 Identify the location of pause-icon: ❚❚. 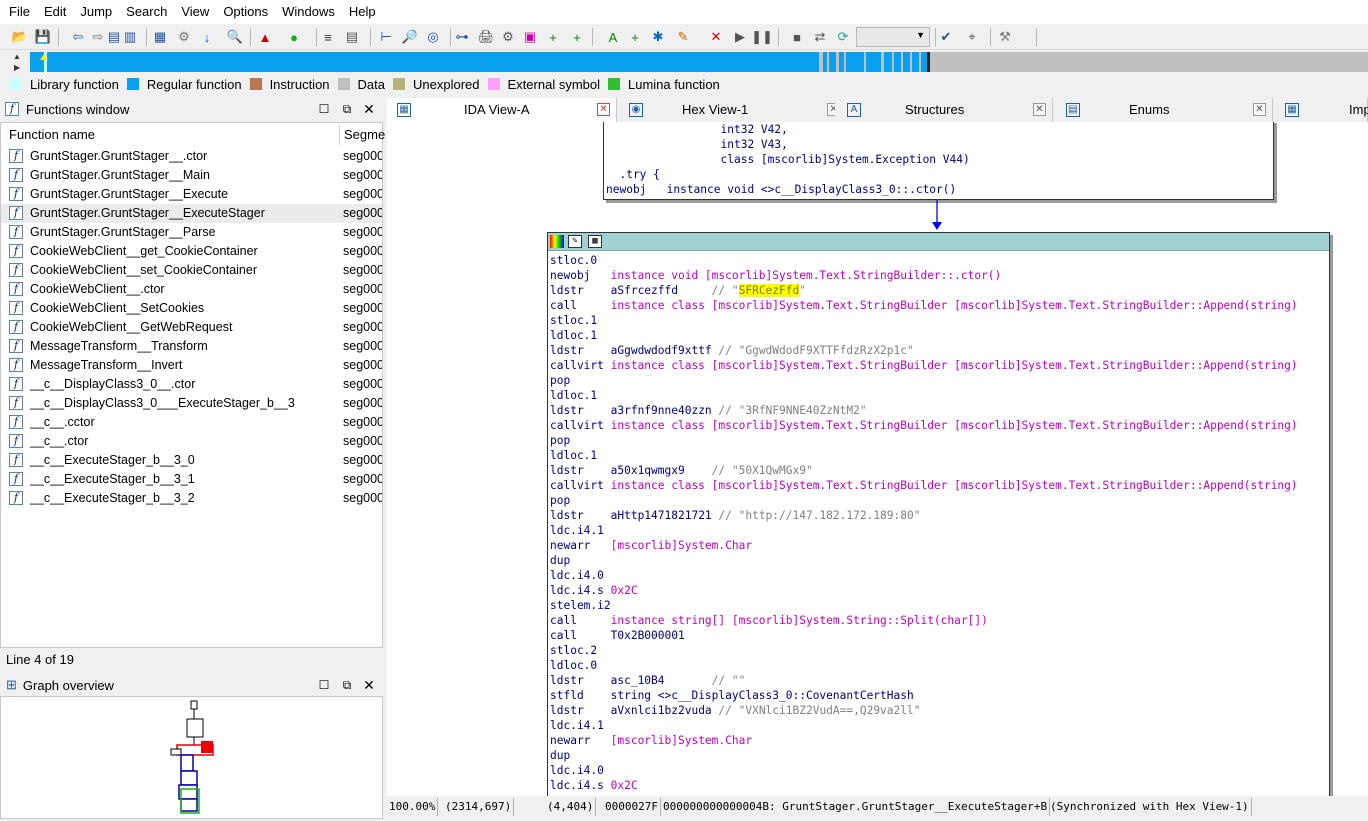
(762, 37).